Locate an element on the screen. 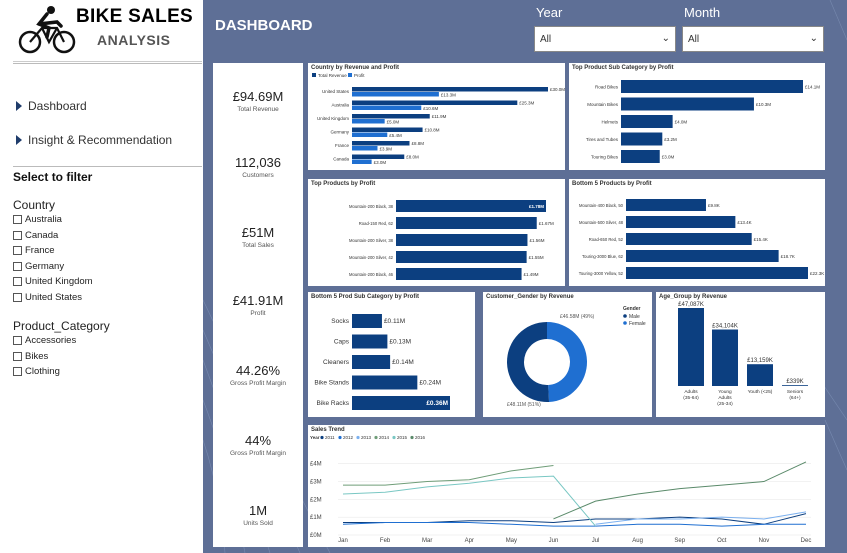 The height and width of the screenshot is (553, 847). x-tick-label: May is located at coordinates (511, 541).